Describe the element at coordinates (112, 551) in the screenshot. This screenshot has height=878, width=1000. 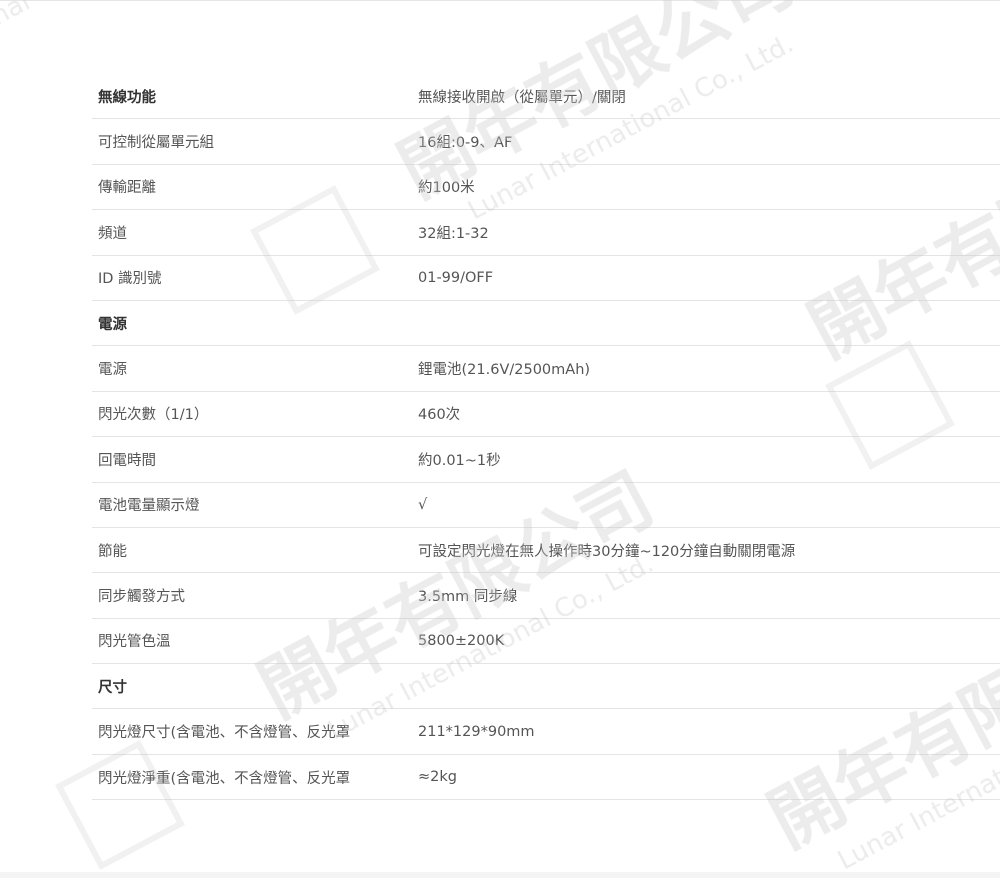
I see `spec-label: 節能` at that location.